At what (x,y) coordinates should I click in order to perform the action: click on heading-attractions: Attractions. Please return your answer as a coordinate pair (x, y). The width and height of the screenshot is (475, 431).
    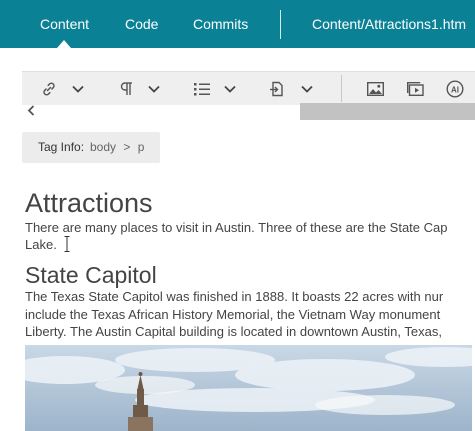
    Looking at the image, I should click on (89, 203).